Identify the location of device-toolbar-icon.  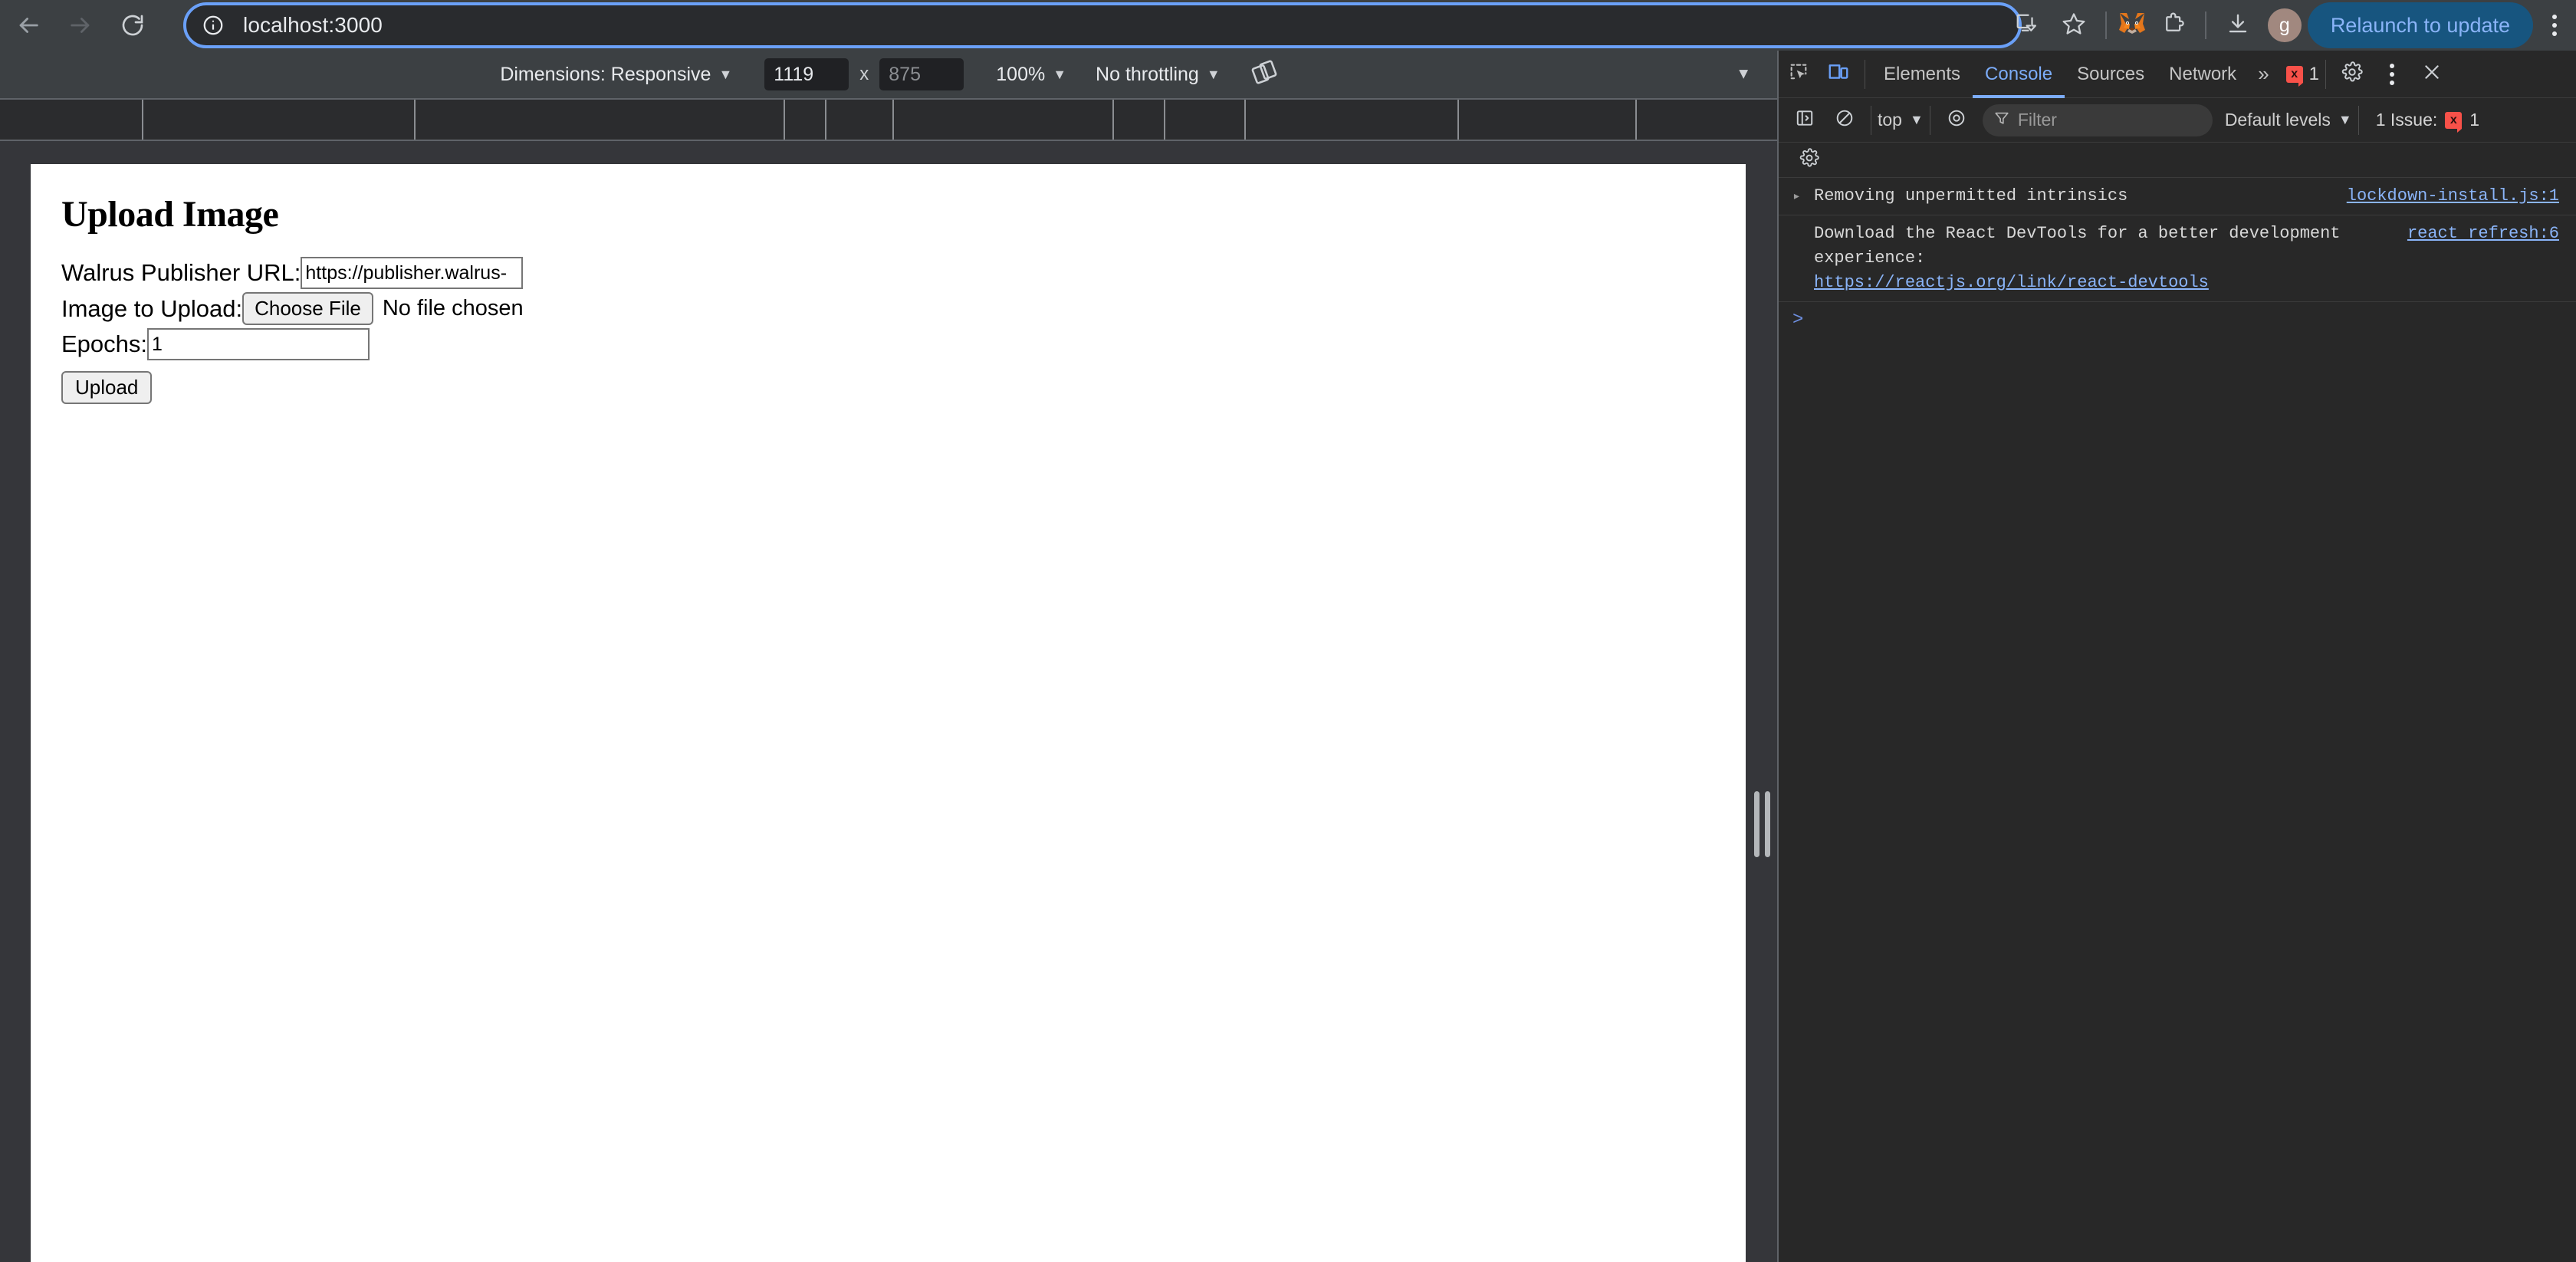
(1838, 74).